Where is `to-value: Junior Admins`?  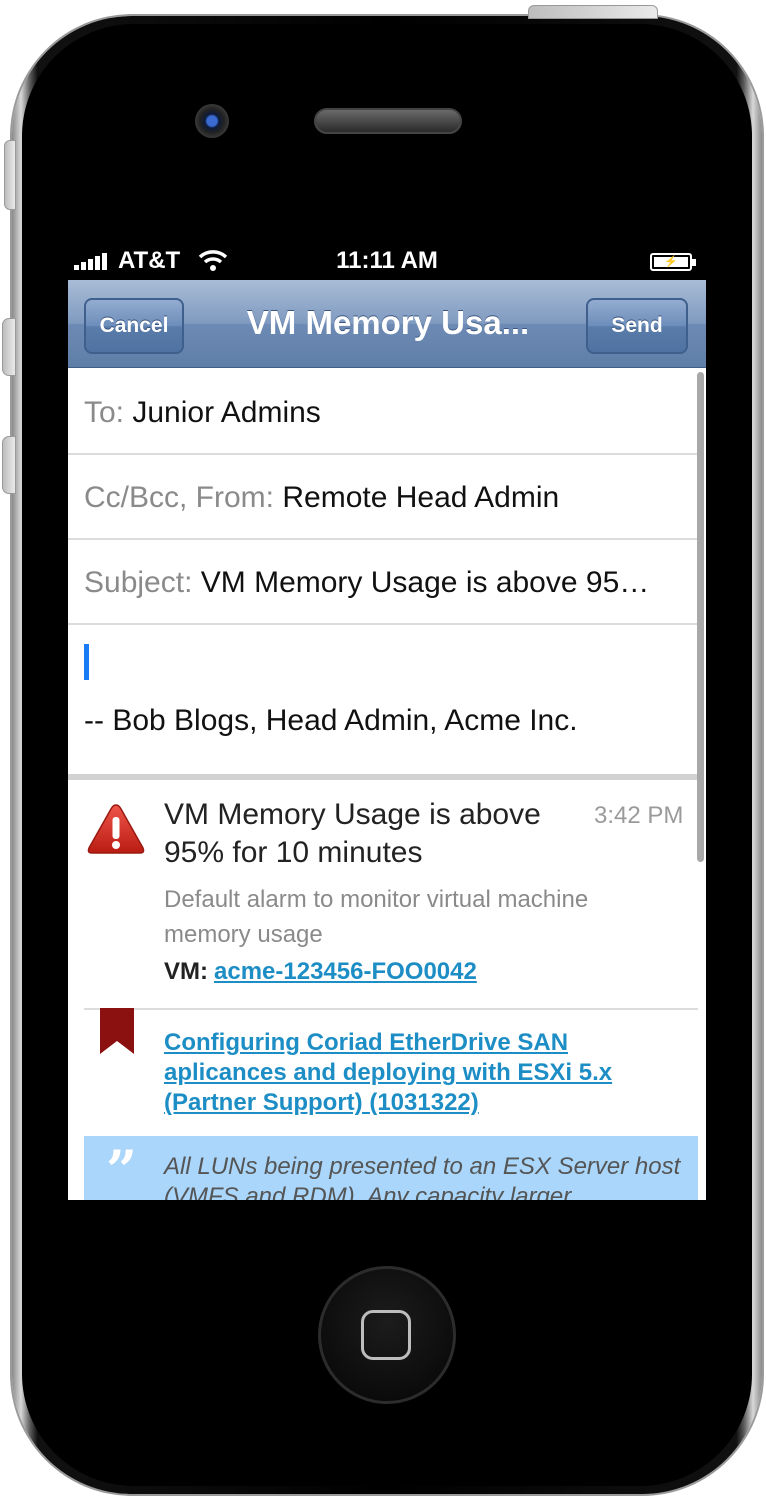 to-value: Junior Admins is located at coordinates (226, 412).